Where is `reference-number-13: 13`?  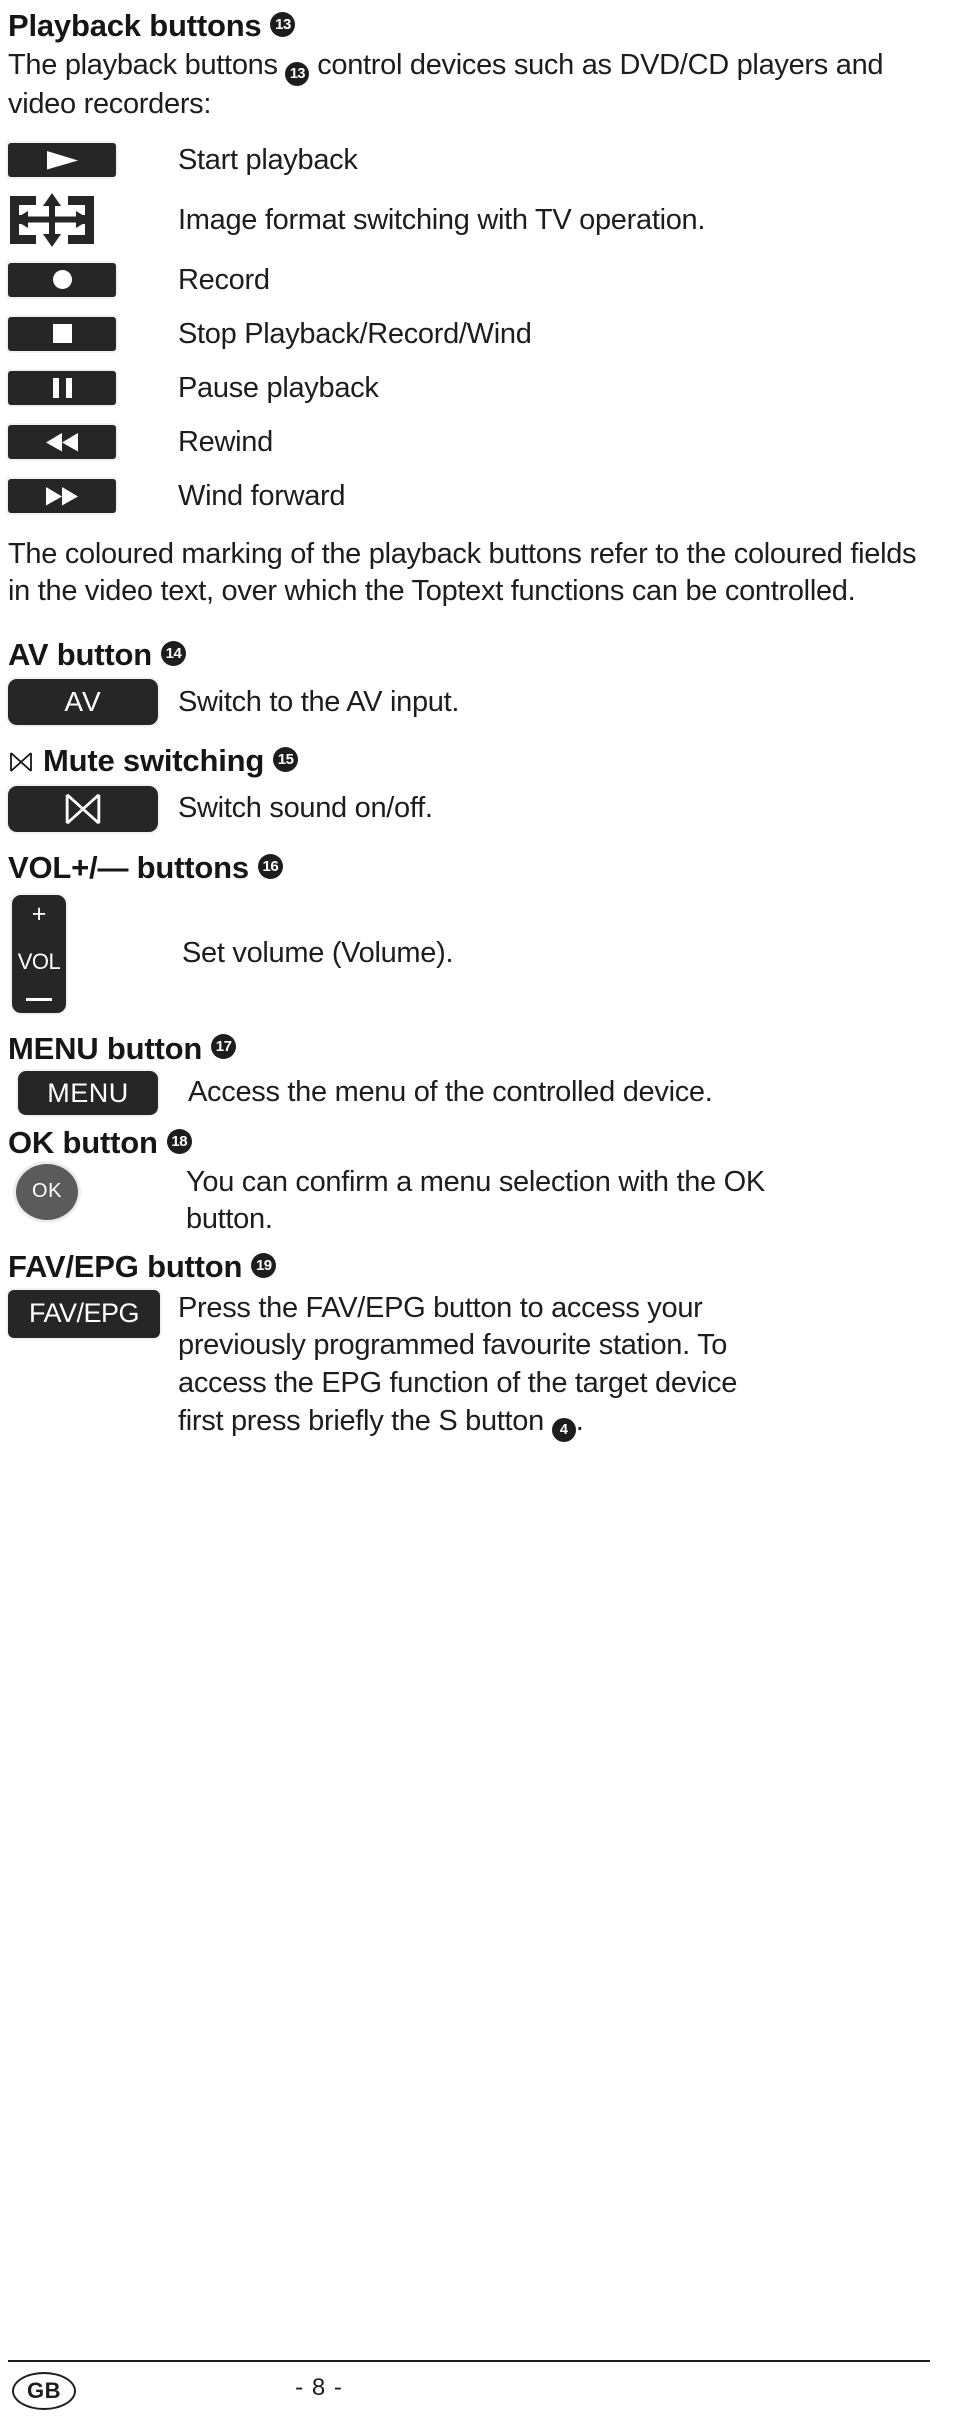
reference-number-13: 13 is located at coordinates (283, 24).